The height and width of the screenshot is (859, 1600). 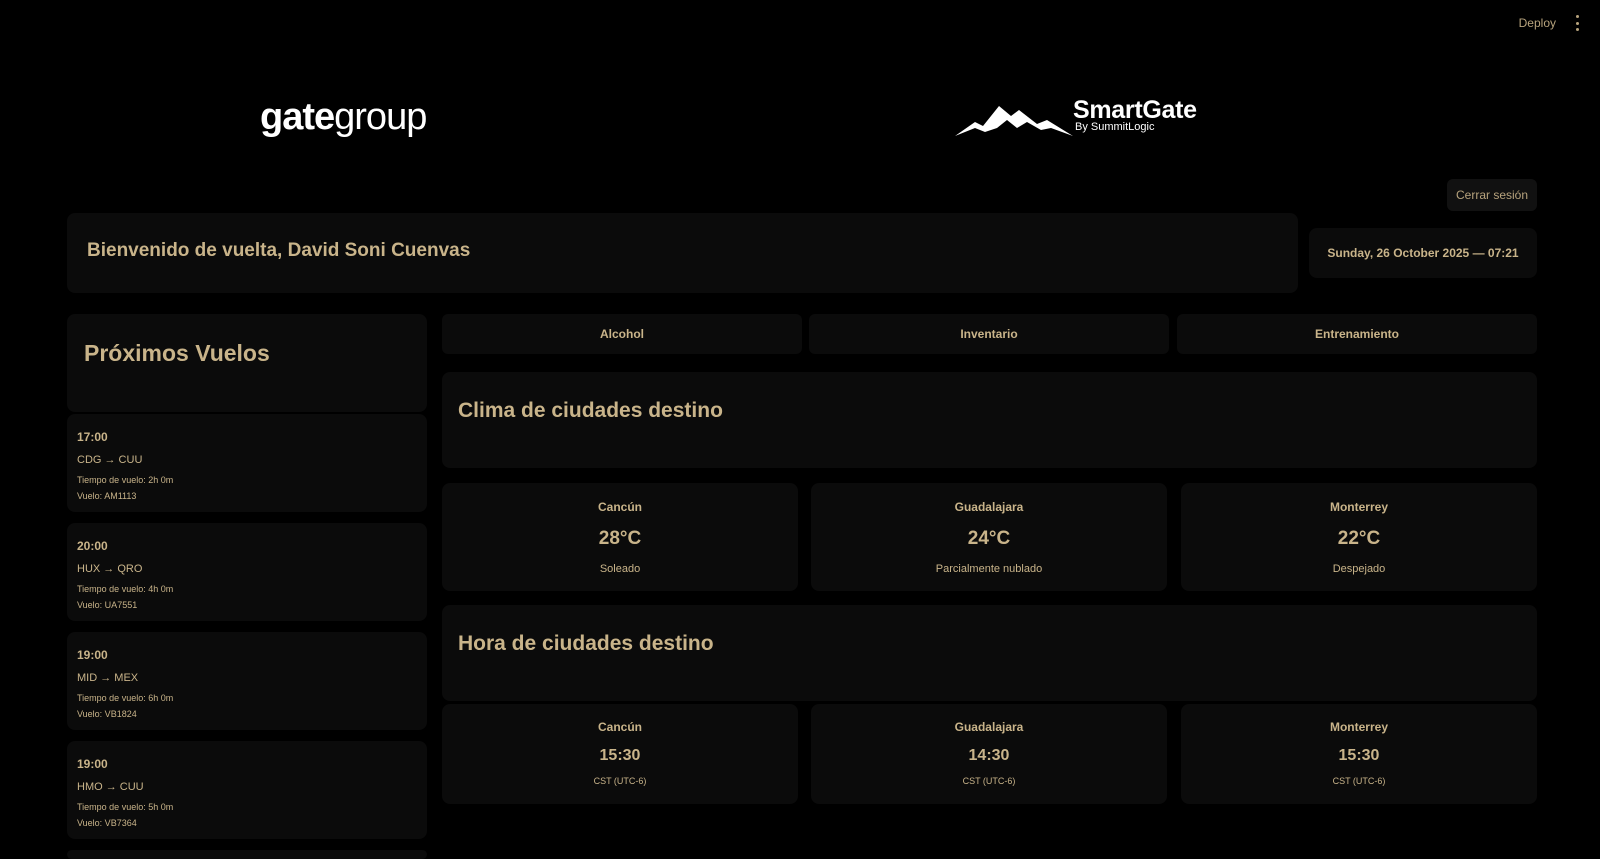 What do you see at coordinates (107, 605) in the screenshot?
I see `flight-number: Vuelo: UA7551` at bounding box center [107, 605].